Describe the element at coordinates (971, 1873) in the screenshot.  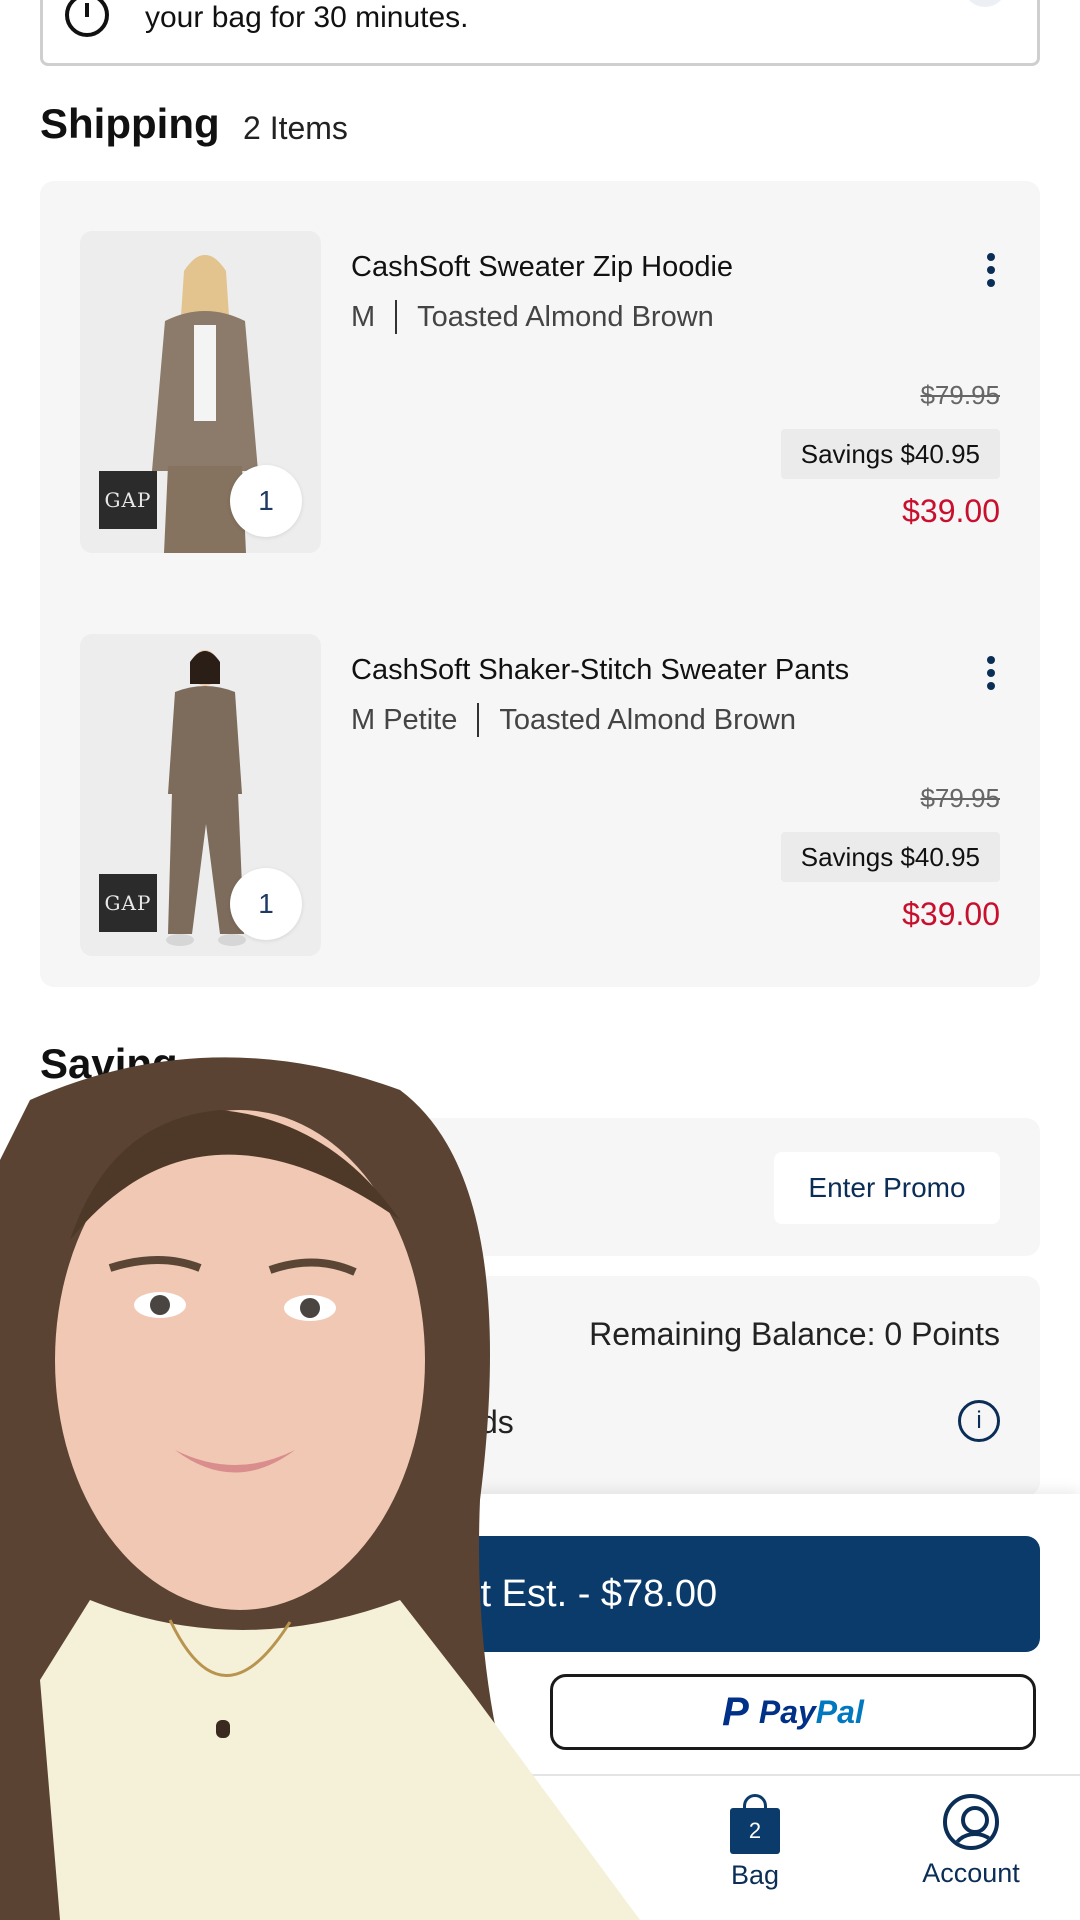
I see `tab-account-label: Account` at that location.